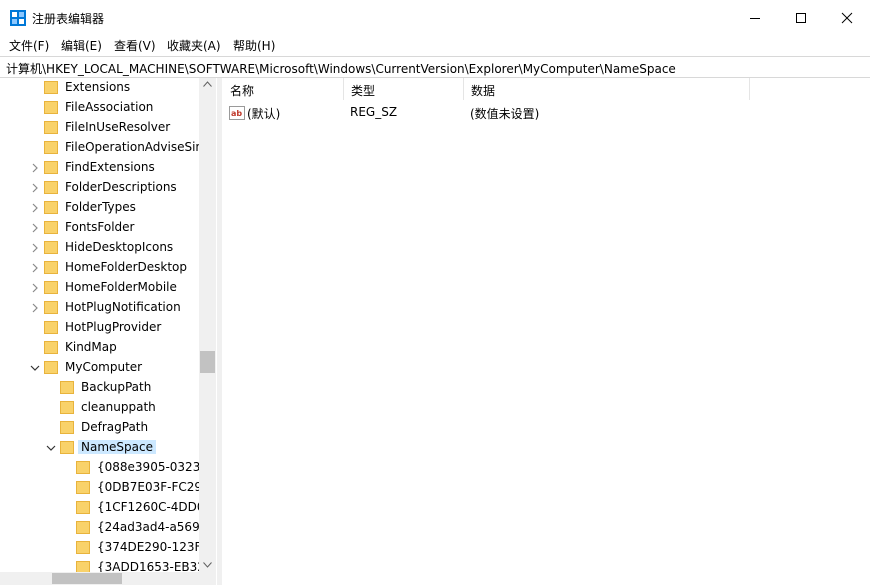  I want to click on close-button, so click(847, 18).